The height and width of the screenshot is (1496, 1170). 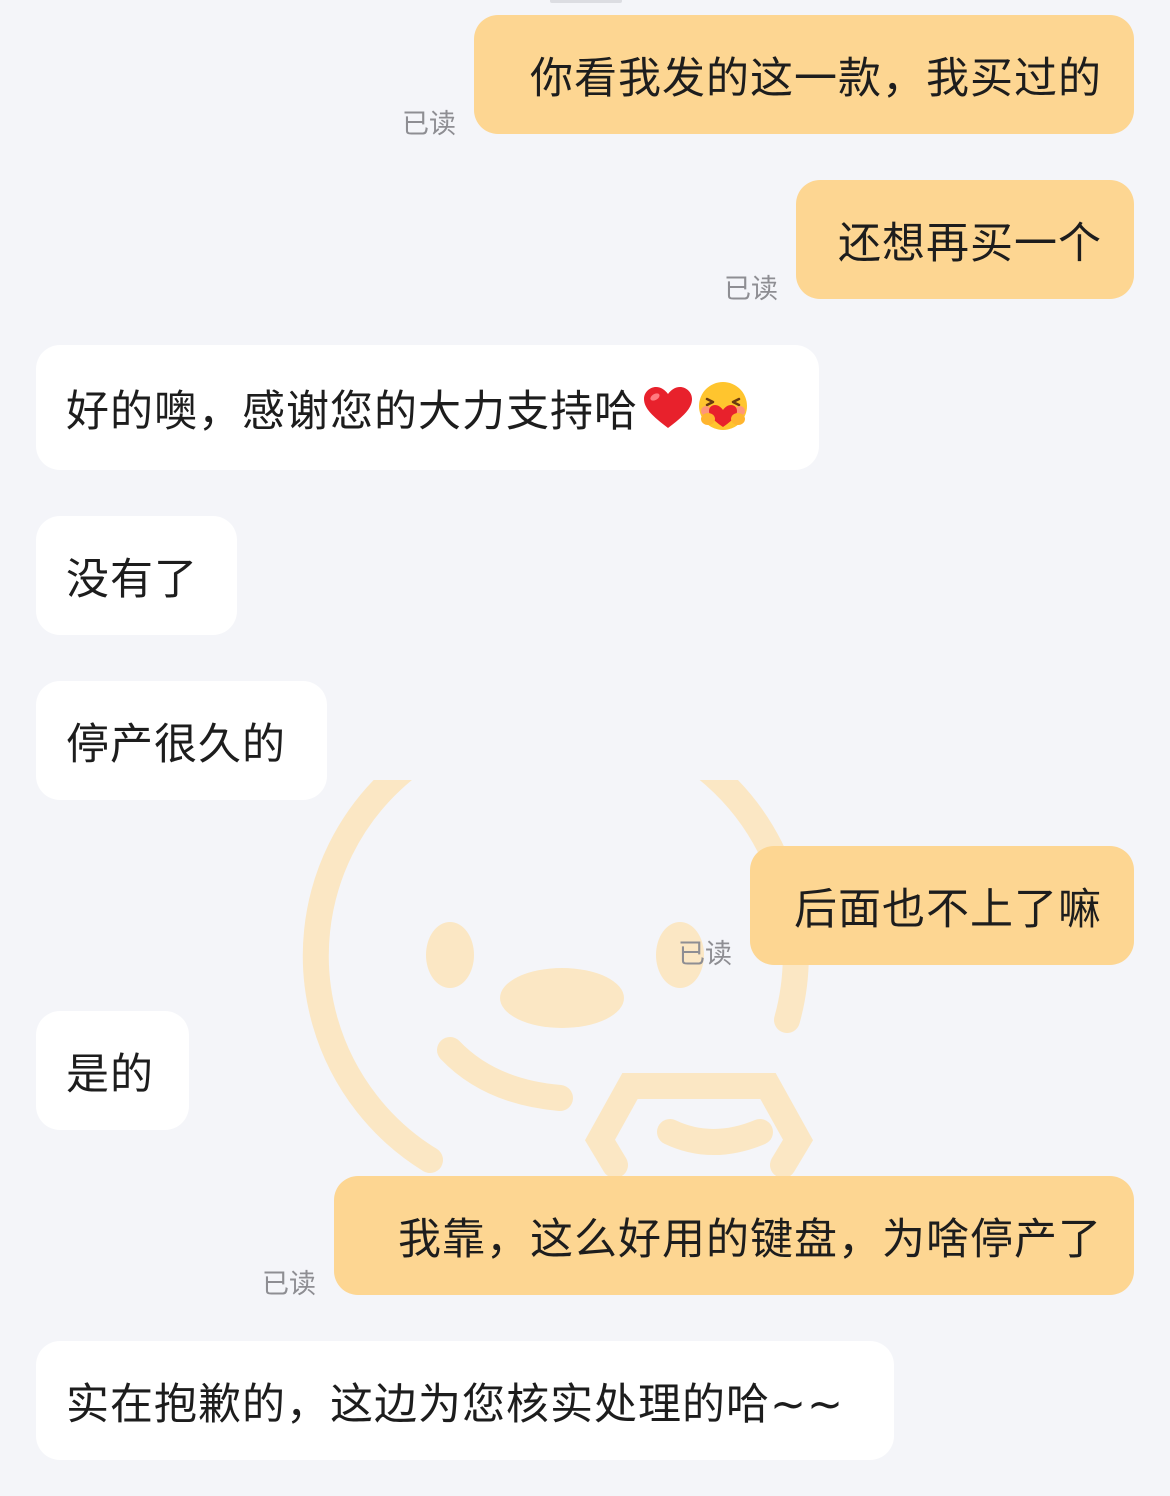 What do you see at coordinates (110, 1074) in the screenshot?
I see `message-text: 是的` at bounding box center [110, 1074].